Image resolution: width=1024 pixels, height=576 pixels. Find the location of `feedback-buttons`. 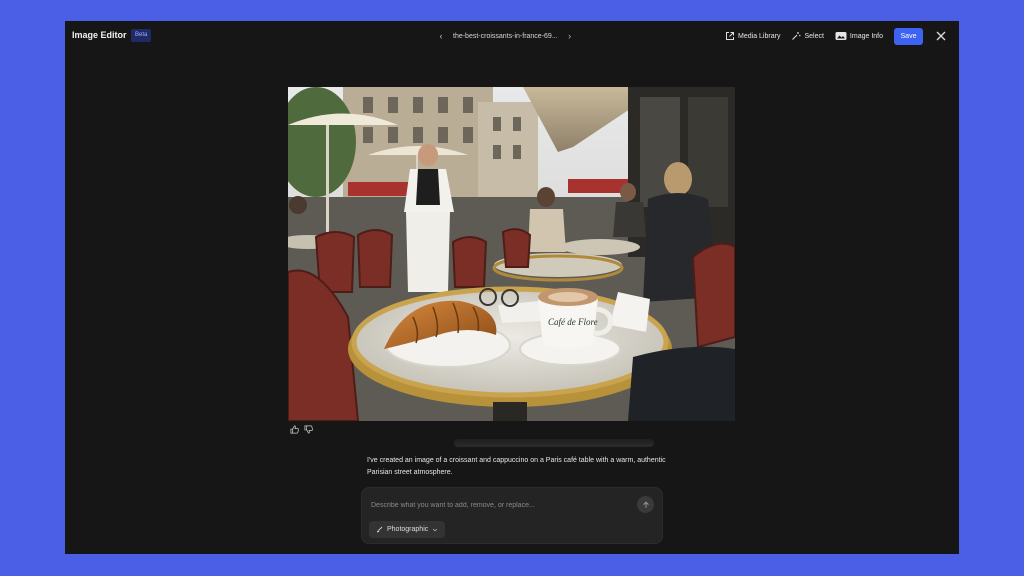

feedback-buttons is located at coordinates (301, 429).